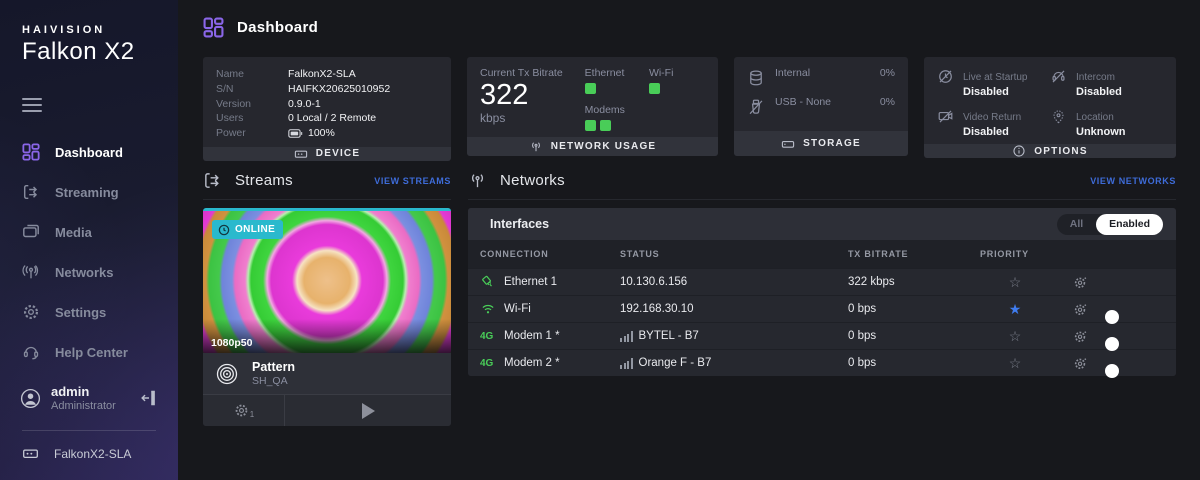 The width and height of the screenshot is (1200, 480). What do you see at coordinates (1061, 151) in the screenshot?
I see `options-footer-label: OPTIONS` at bounding box center [1061, 151].